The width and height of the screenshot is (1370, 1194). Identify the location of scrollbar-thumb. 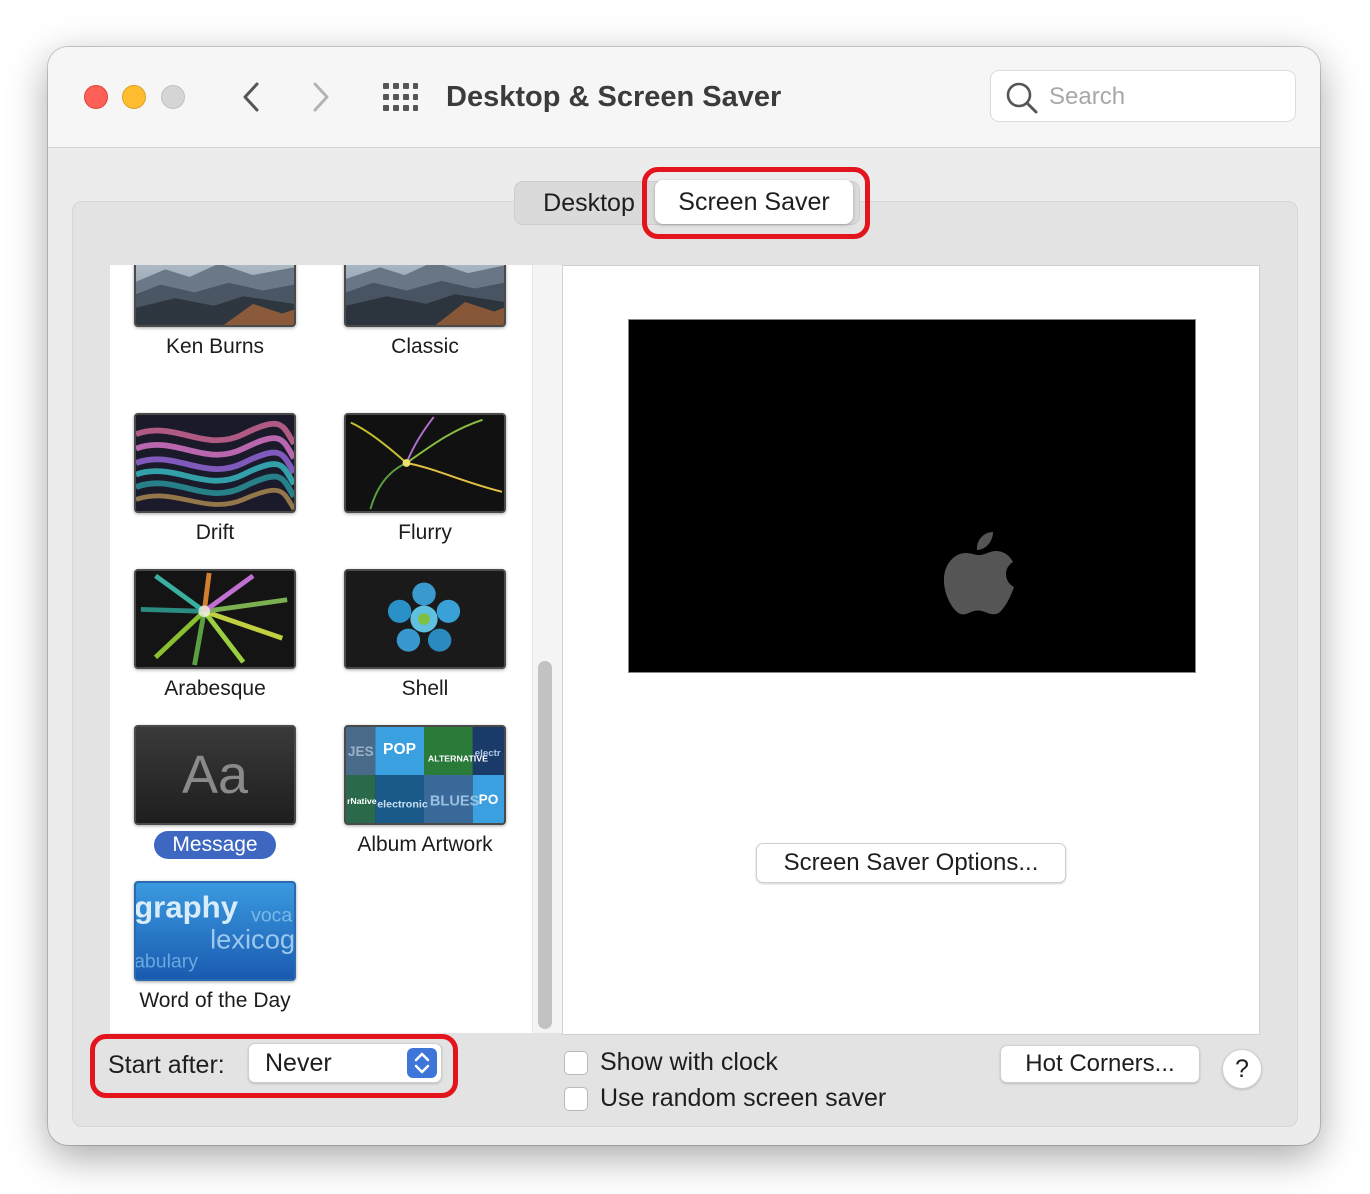
(545, 845).